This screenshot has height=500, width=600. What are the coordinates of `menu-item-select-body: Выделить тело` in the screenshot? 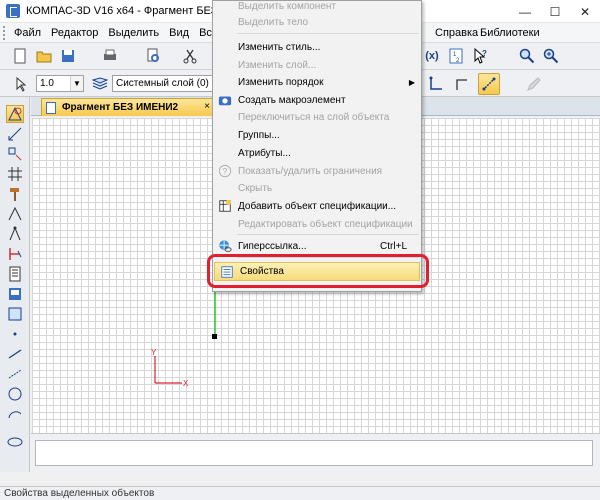 It's located at (317, 22).